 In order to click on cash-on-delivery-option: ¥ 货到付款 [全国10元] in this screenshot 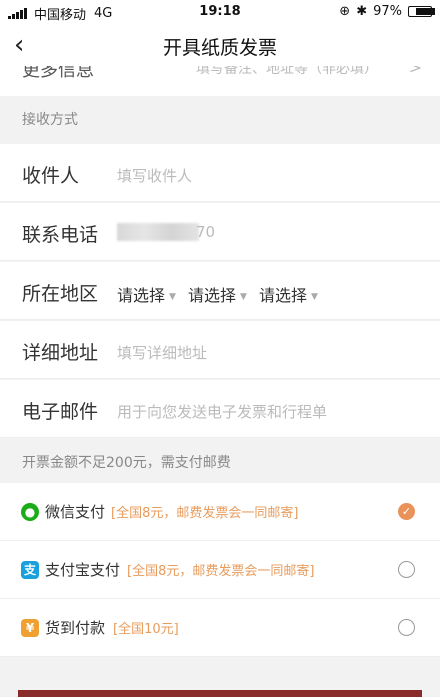, I will do `click(220, 628)`.